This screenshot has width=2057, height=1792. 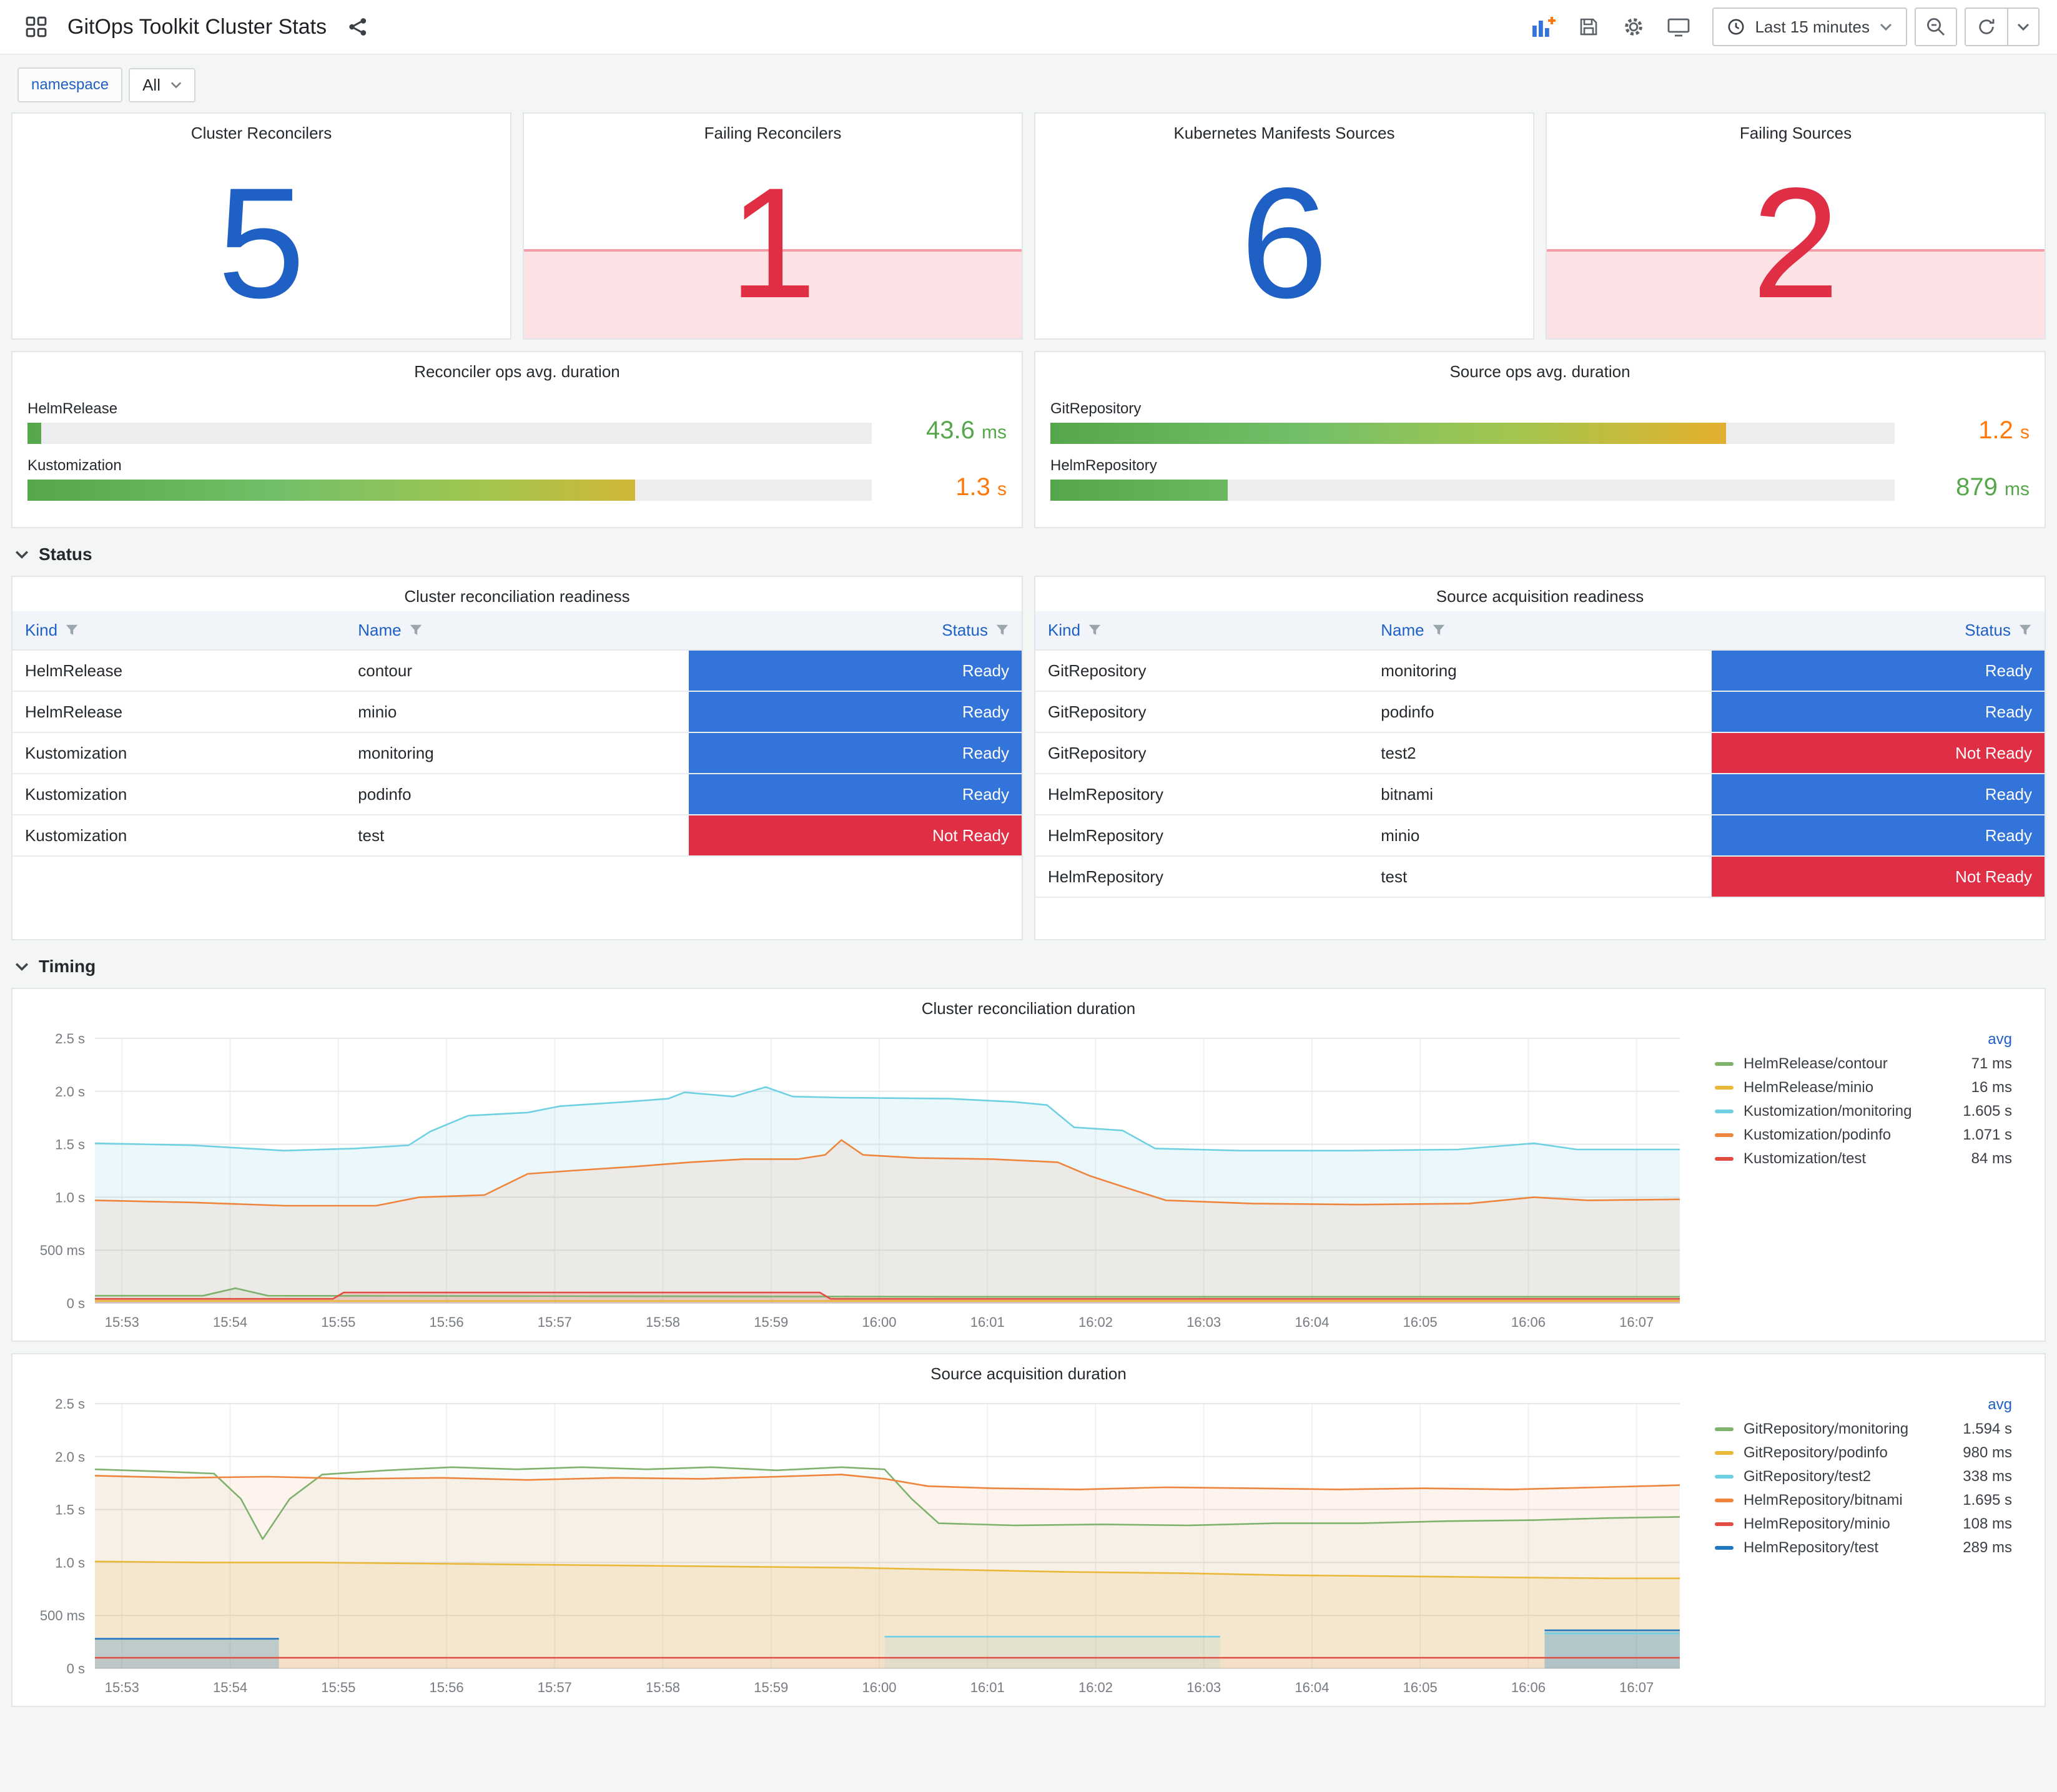 I want to click on share-icon, so click(x=358, y=27).